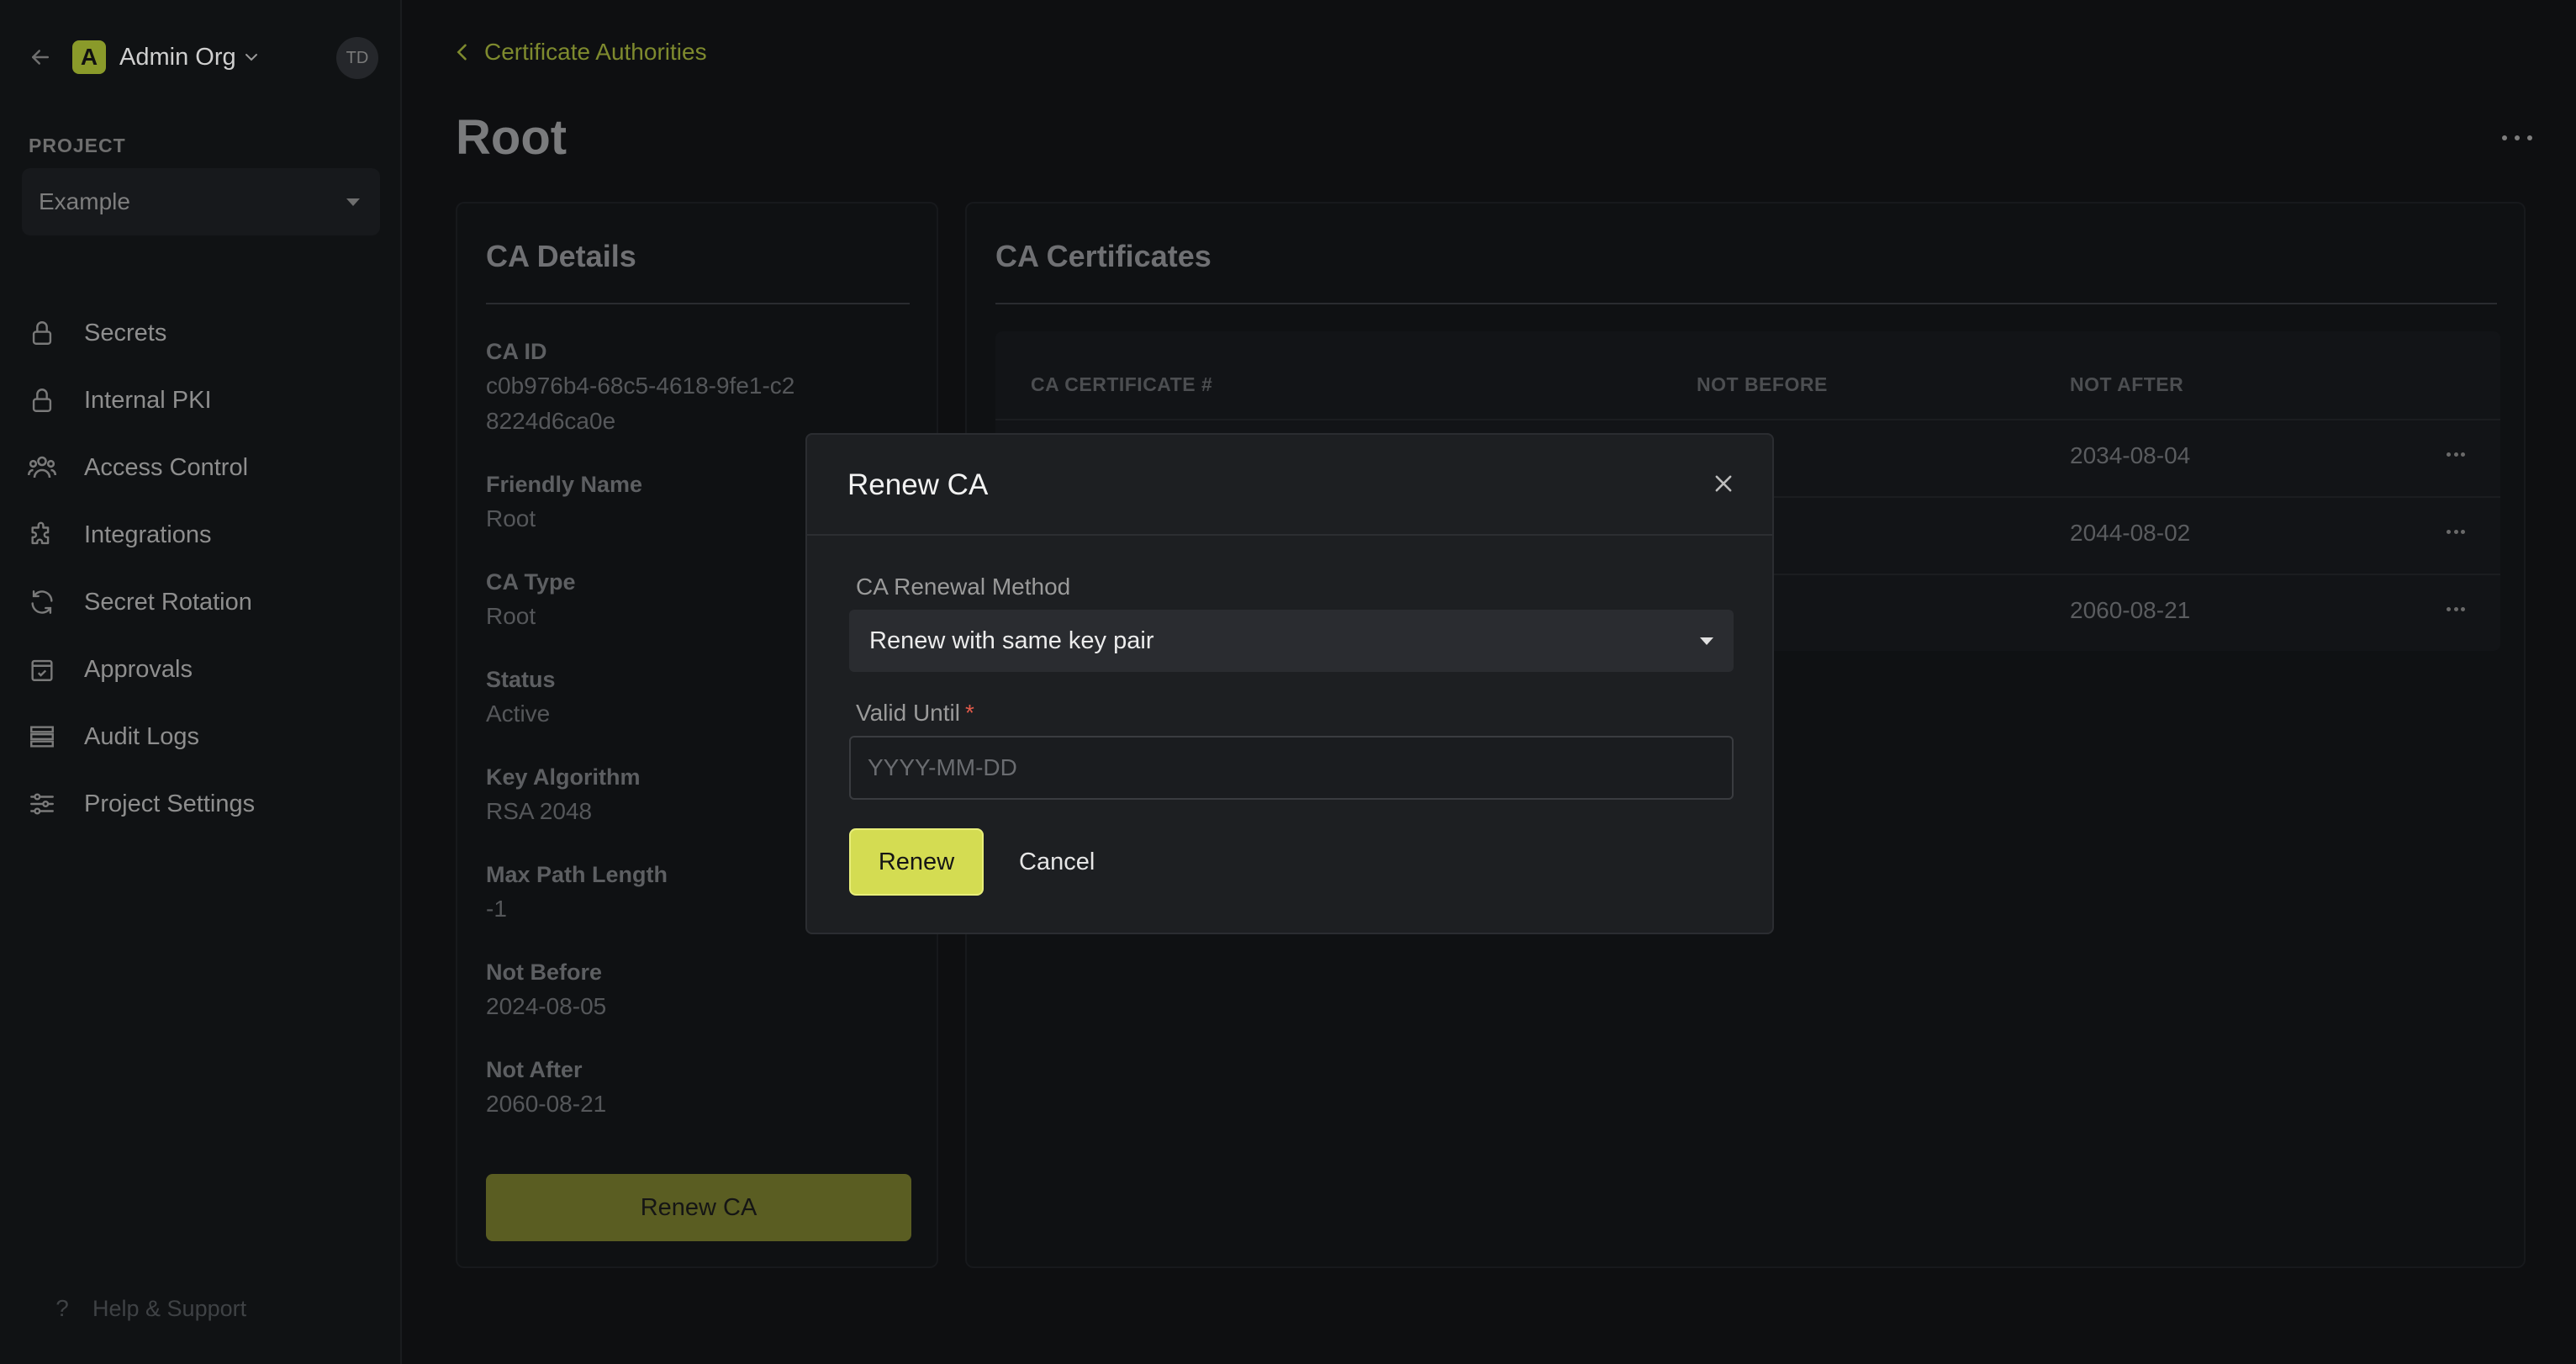 The height and width of the screenshot is (1364, 2576). What do you see at coordinates (139, 669) in the screenshot?
I see `sidebar-item-label: Approvals` at bounding box center [139, 669].